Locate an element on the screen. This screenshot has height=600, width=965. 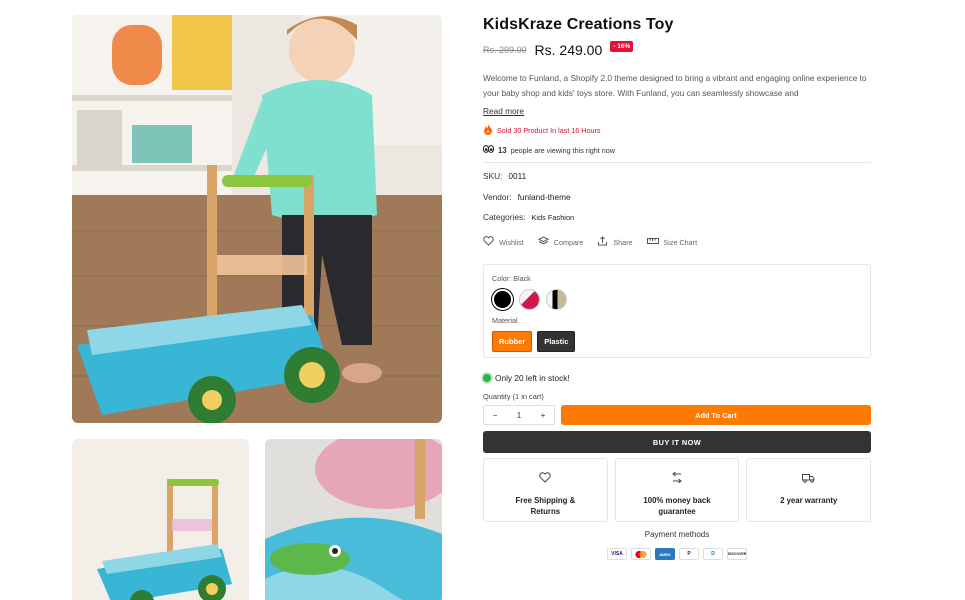
visa-icon: VISA is located at coordinates (617, 554).